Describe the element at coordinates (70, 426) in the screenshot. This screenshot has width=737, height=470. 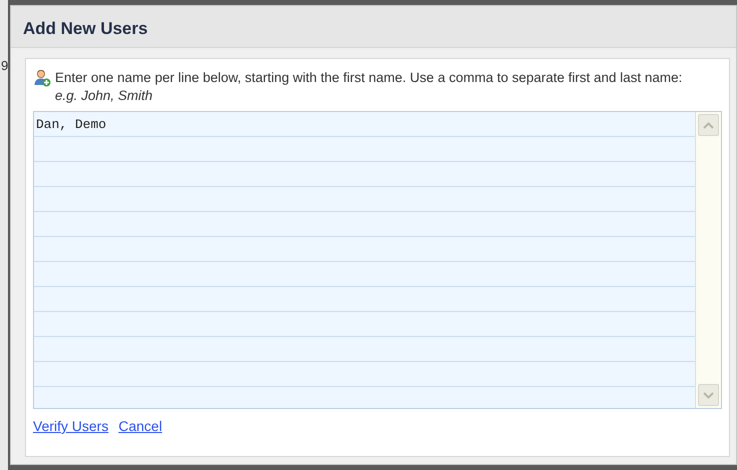
I see `link: Verify Users` at that location.